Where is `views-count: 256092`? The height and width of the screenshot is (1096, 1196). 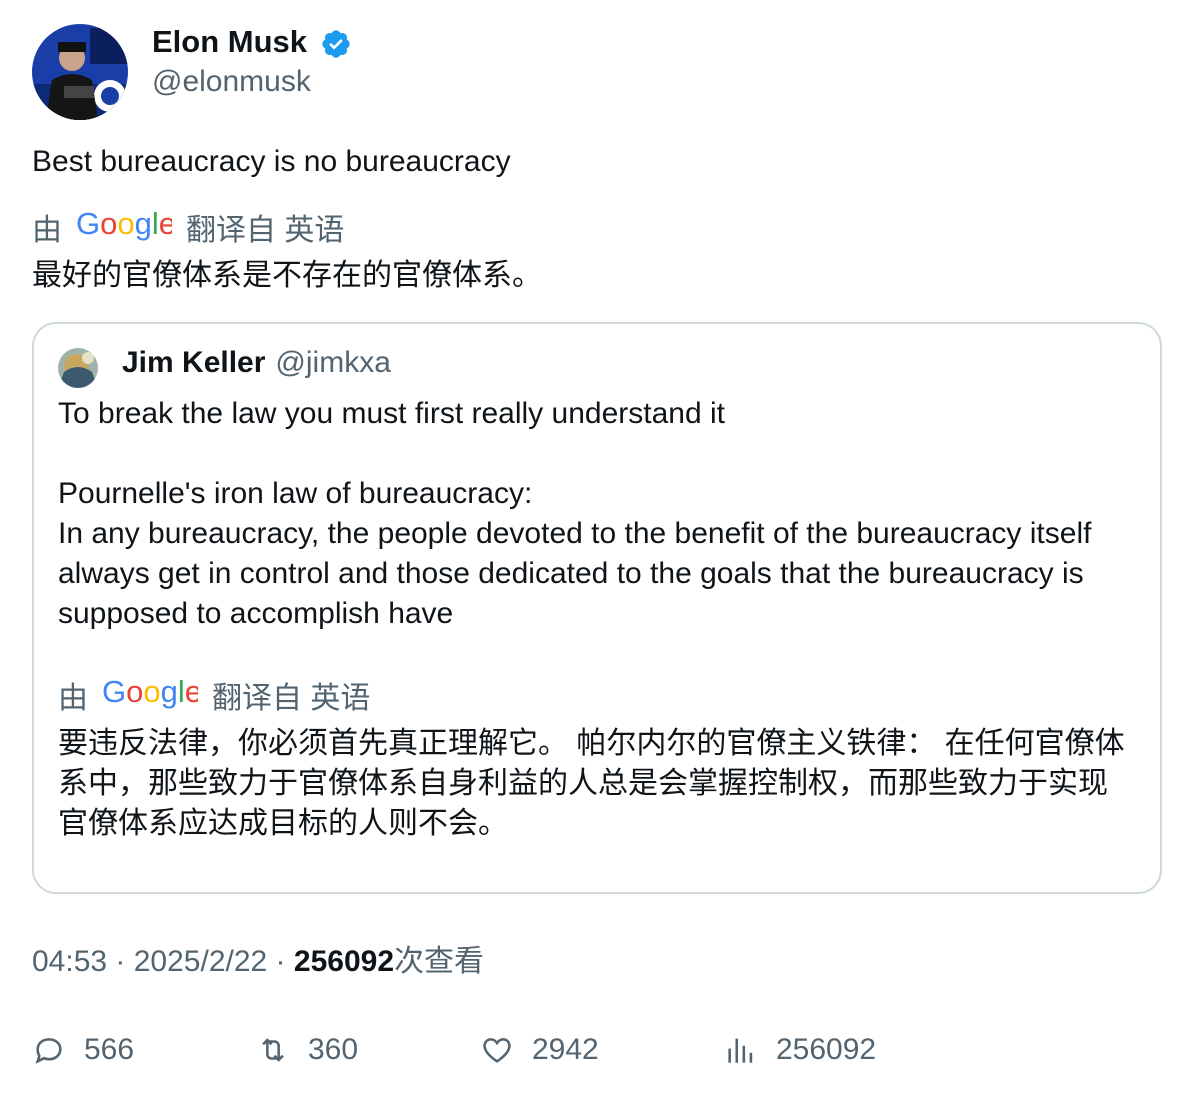
views-count: 256092 is located at coordinates (343, 961).